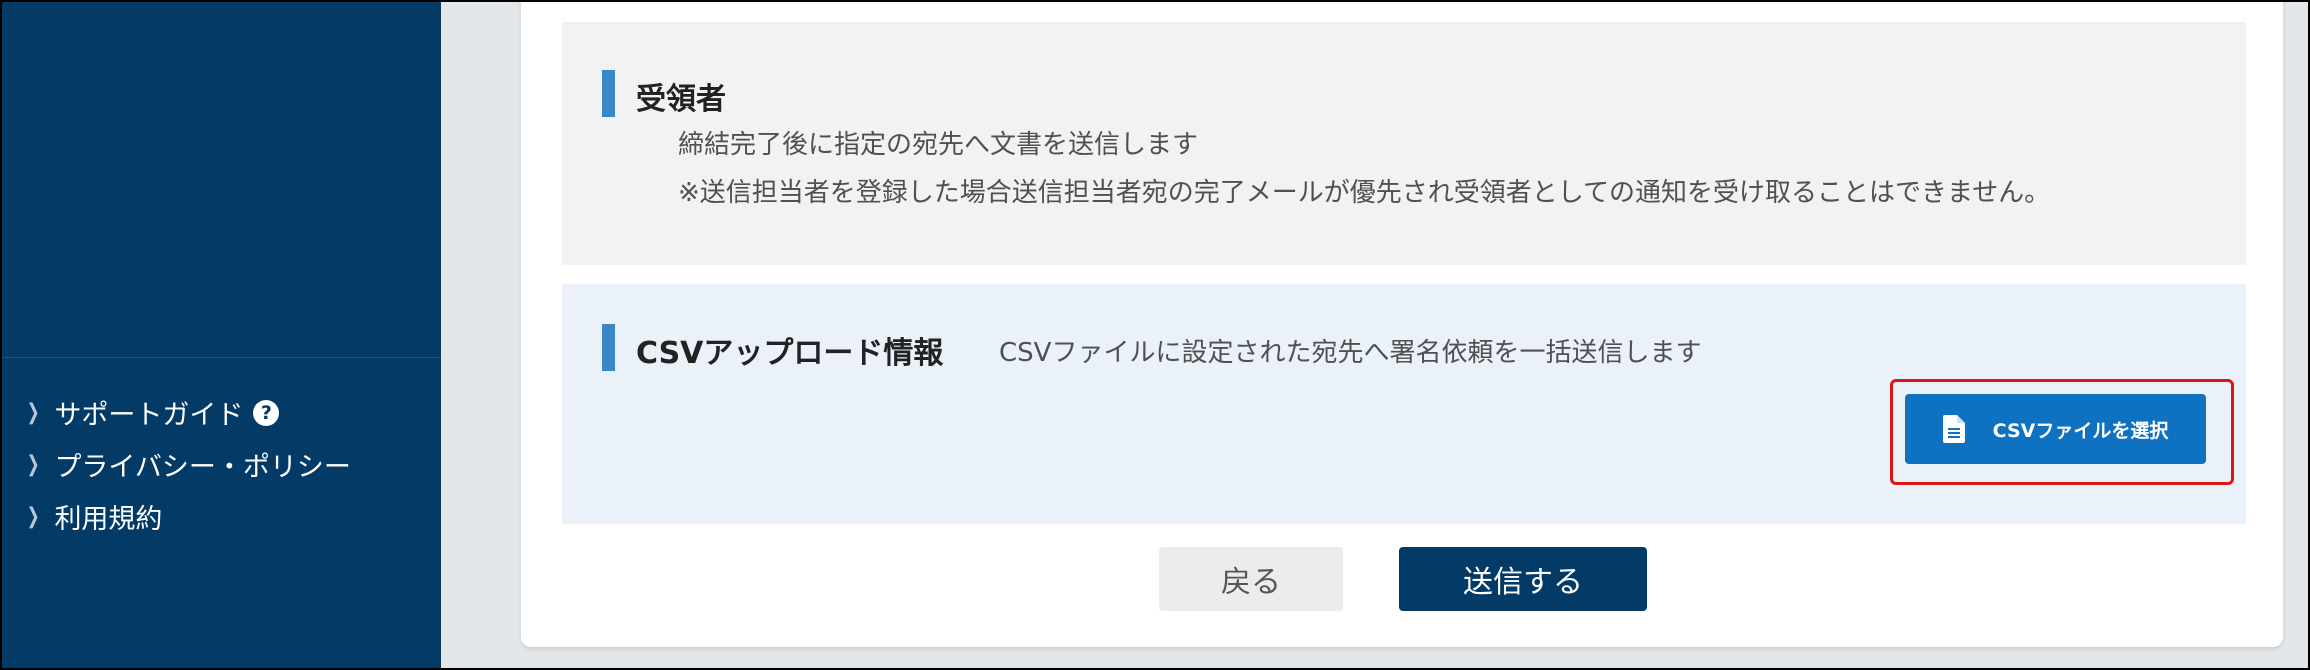 The image size is (2310, 670). What do you see at coordinates (202, 467) in the screenshot?
I see `sidebar-link-label: プライバシー・ポリシー` at bounding box center [202, 467].